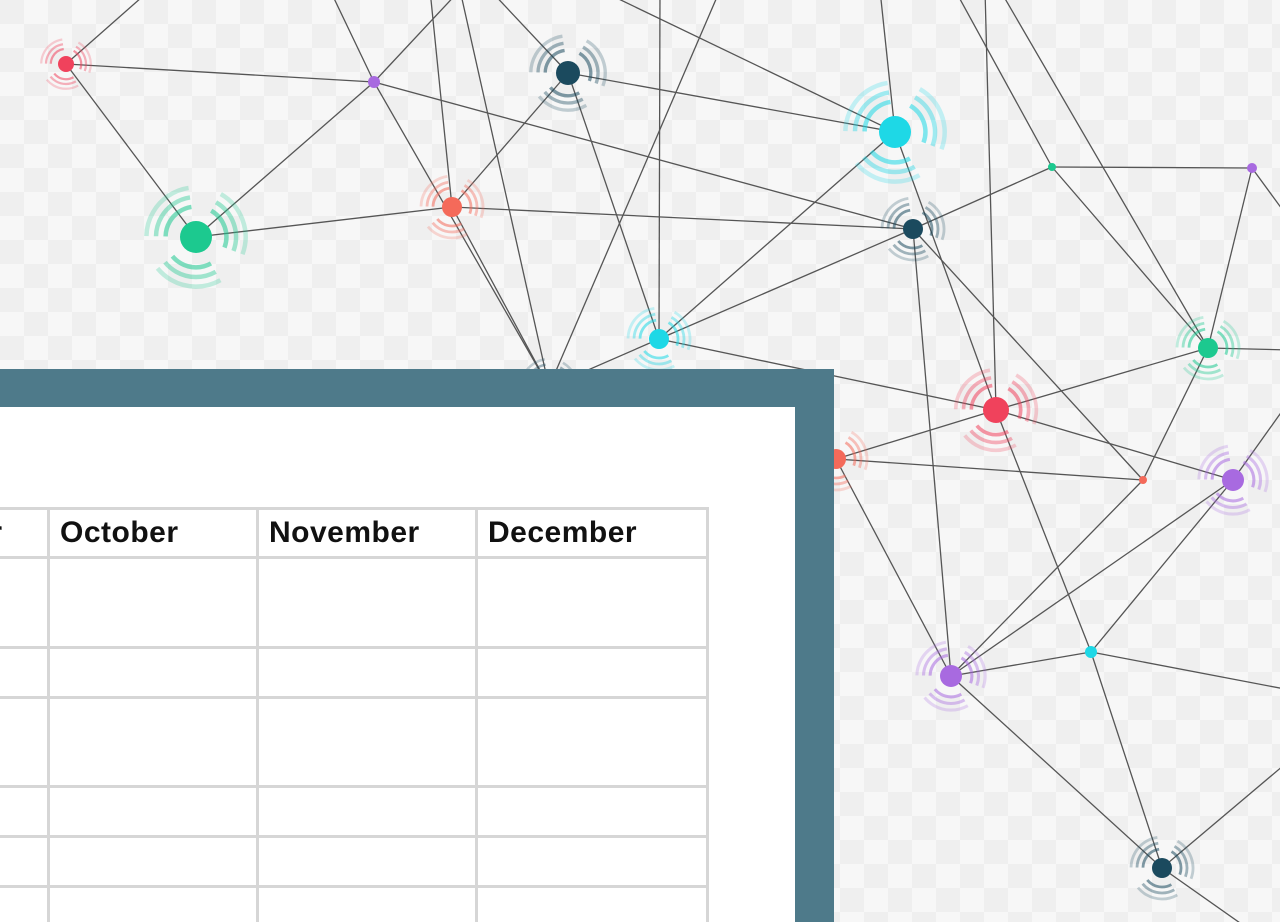 The image size is (1280, 922). I want to click on table-header-row: September October November December, so click(354, 533).